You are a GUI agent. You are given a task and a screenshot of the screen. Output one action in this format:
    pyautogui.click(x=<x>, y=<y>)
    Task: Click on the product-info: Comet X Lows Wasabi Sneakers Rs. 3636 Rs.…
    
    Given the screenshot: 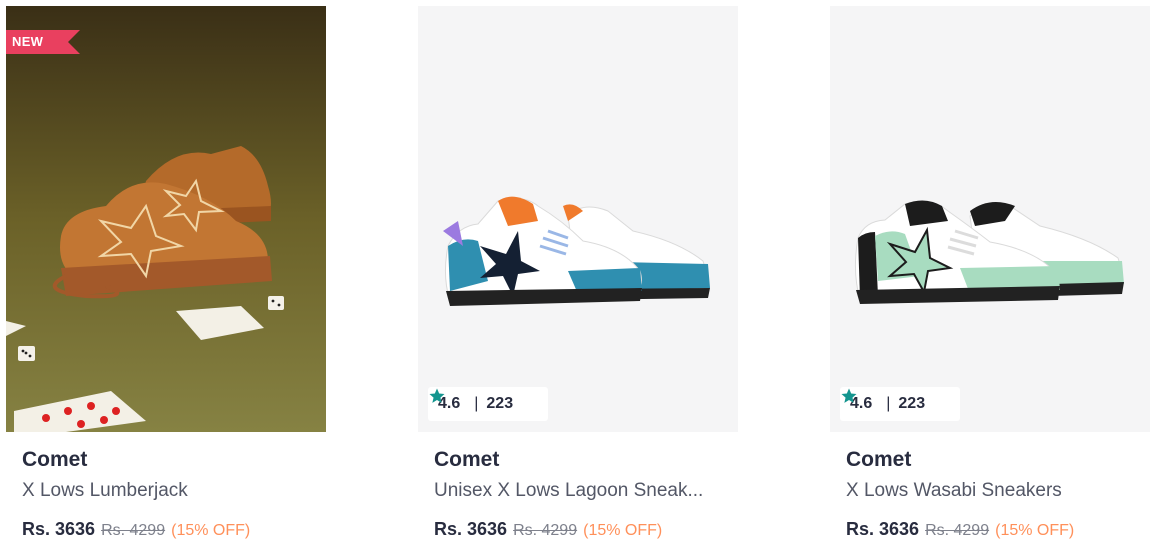 What is the action you would take?
    pyautogui.click(x=996, y=494)
    